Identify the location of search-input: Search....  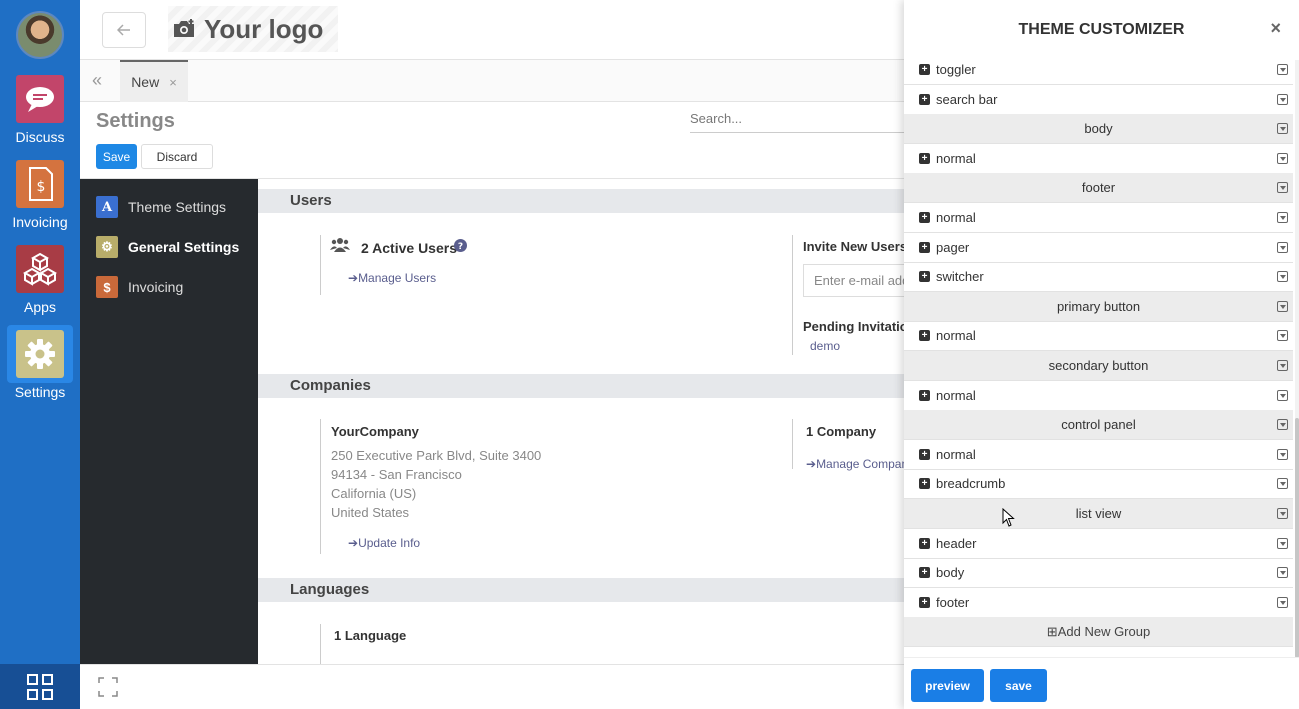
(800, 122).